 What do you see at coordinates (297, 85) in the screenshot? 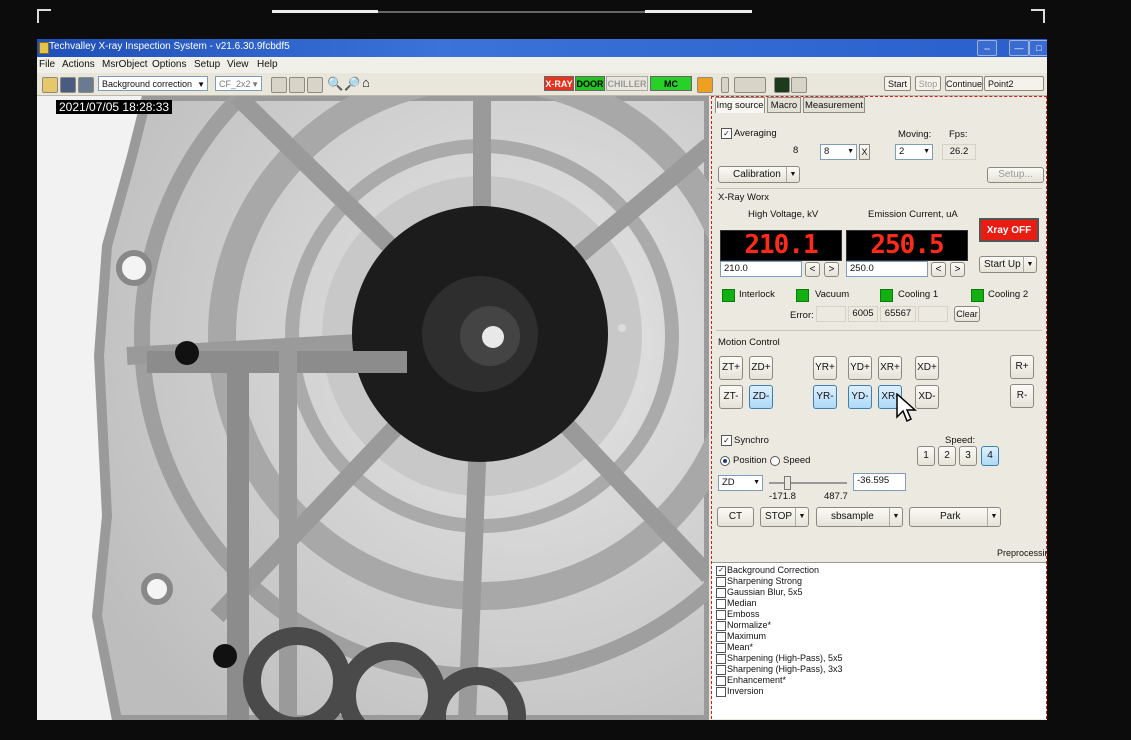
I see `camera-icon` at bounding box center [297, 85].